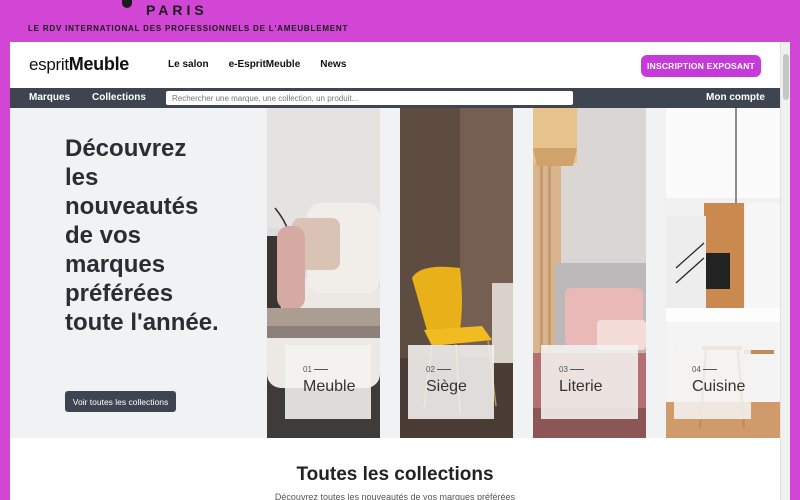 The height and width of the screenshot is (500, 800). What do you see at coordinates (188, 64) in the screenshot?
I see `nav-item-le-salon: Le salon` at bounding box center [188, 64].